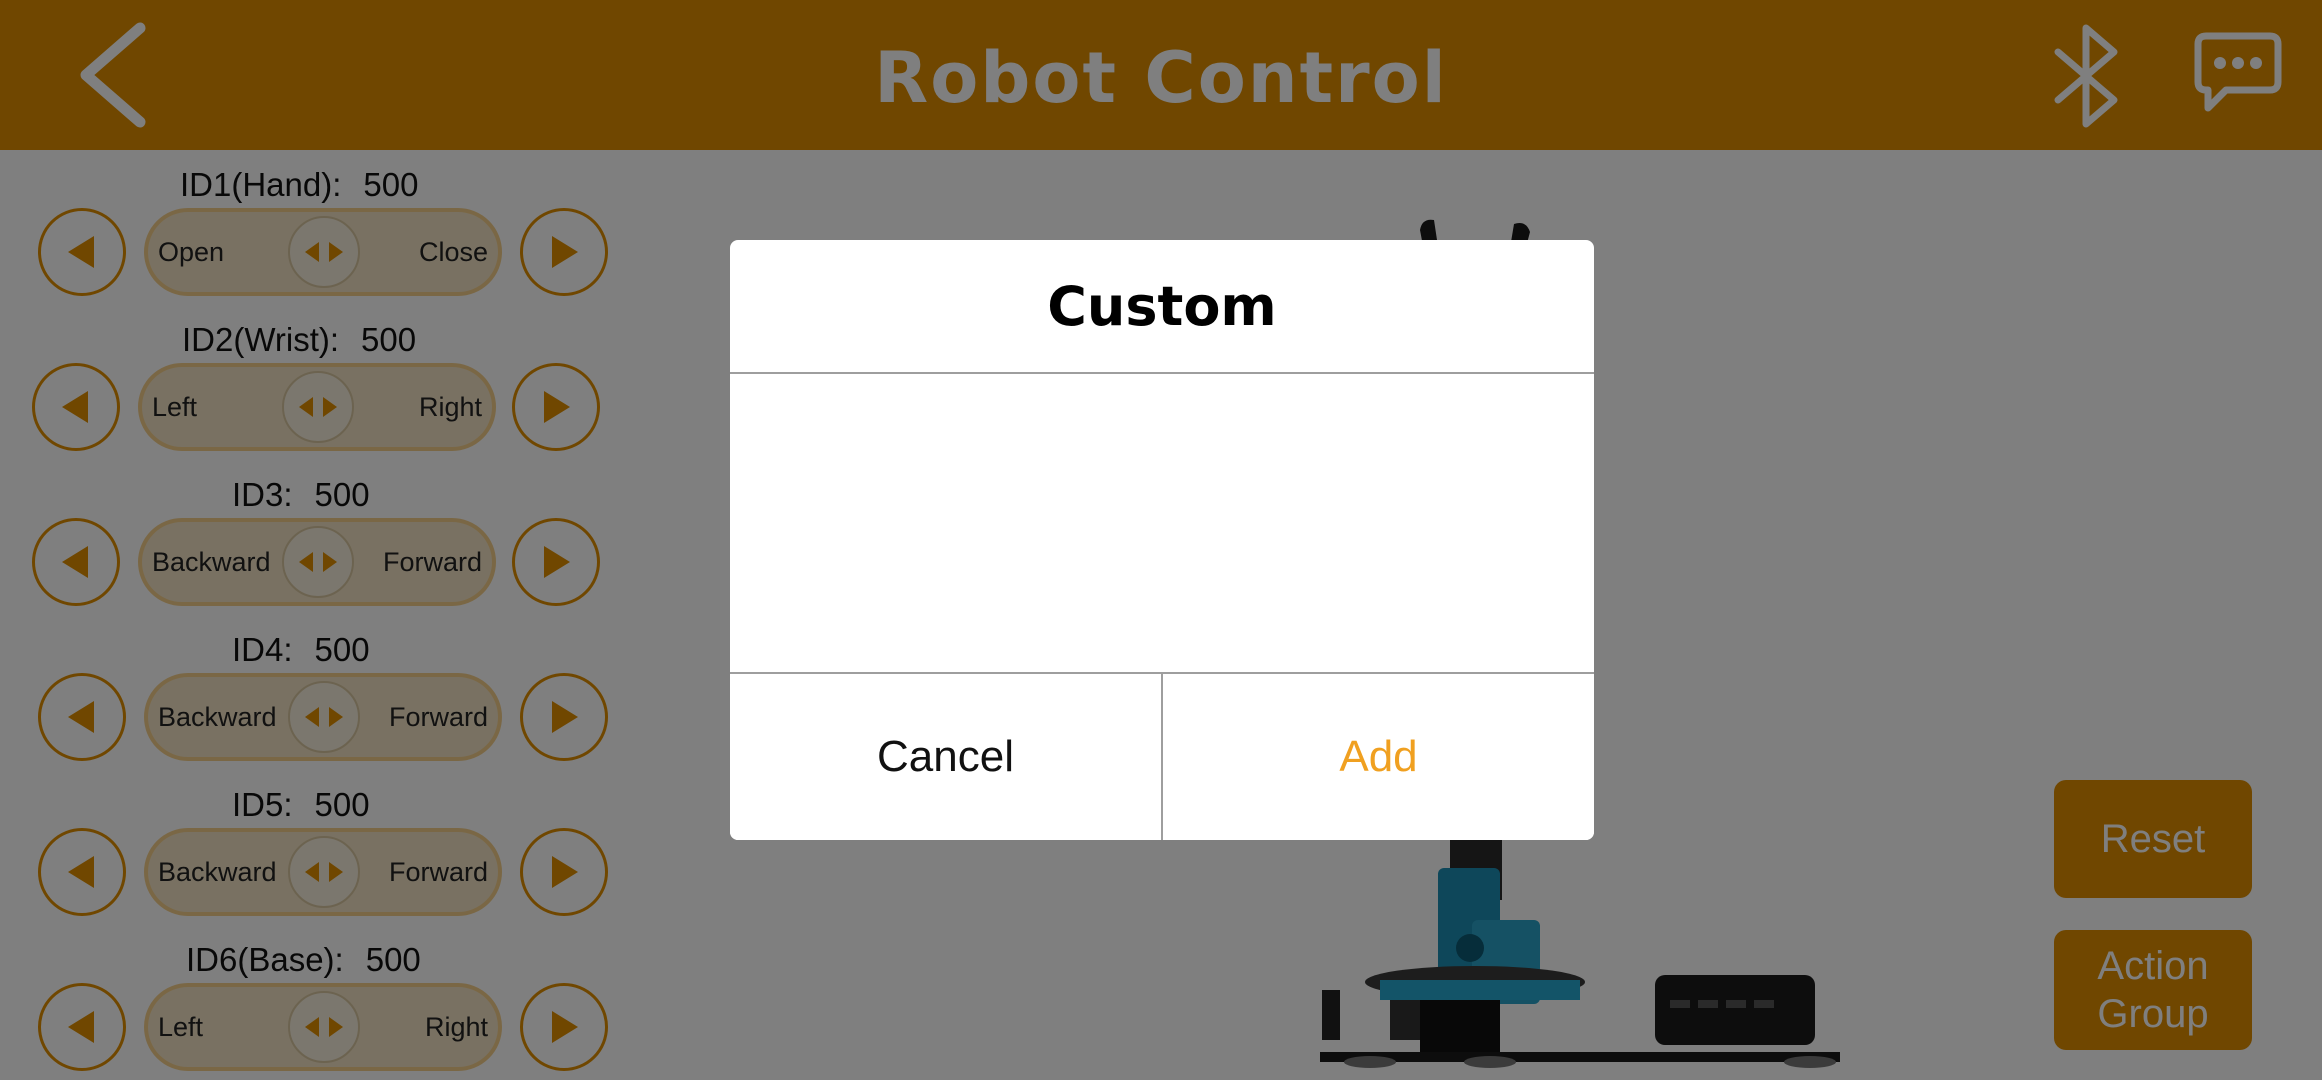 The image size is (2322, 1080). I want to click on dialog-title: Custom, so click(1162, 307).